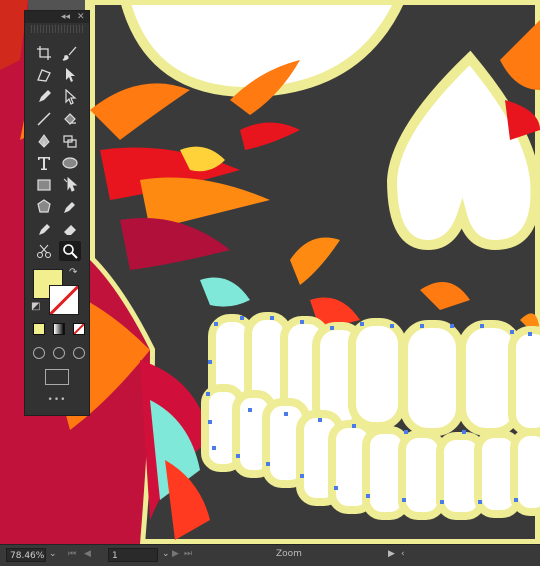 The height and width of the screenshot is (566, 540). Describe the element at coordinates (59, 353) in the screenshot. I see `draw-behind-icon` at that location.